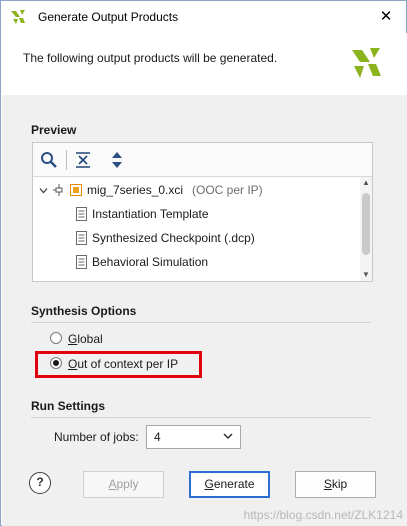  I want to click on vertical-scrollbar: ▲ ▼, so click(366, 229).